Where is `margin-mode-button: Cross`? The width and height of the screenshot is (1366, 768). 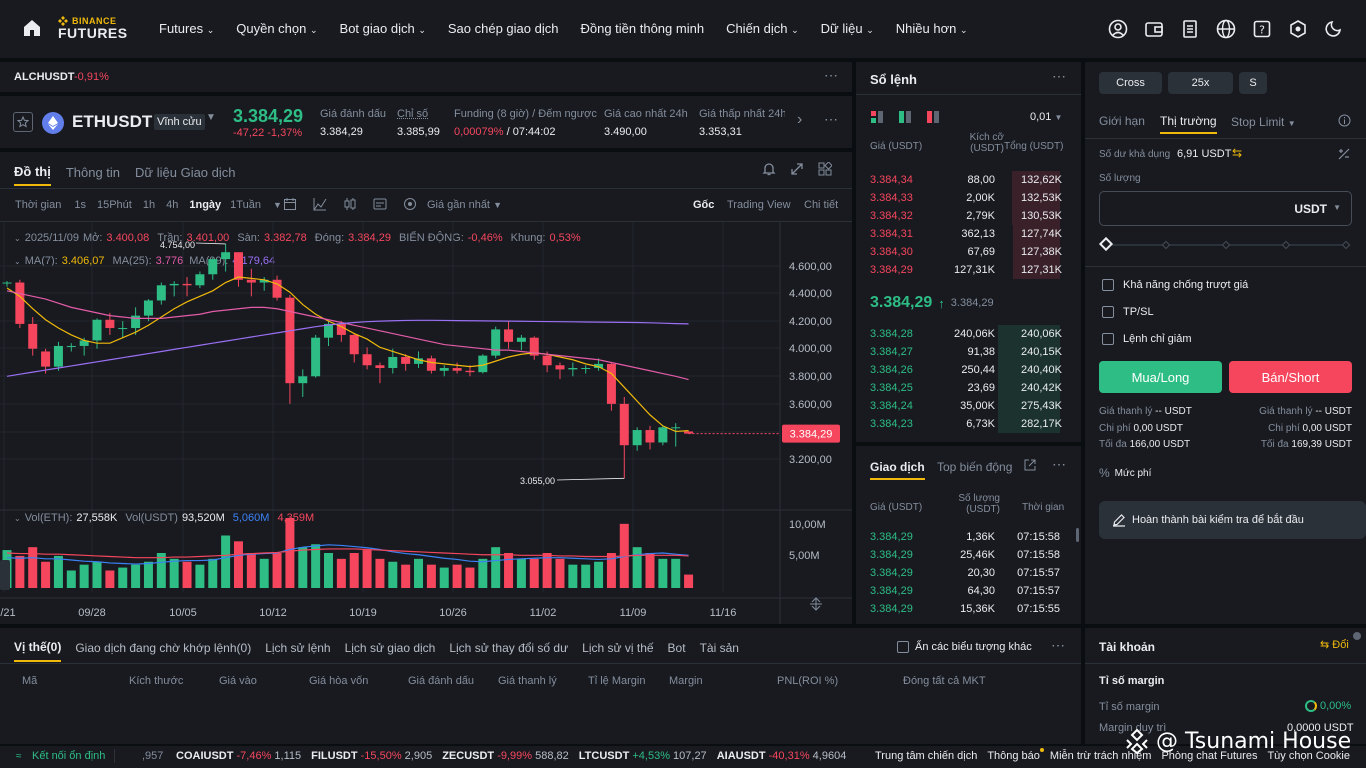
margin-mode-button: Cross is located at coordinates (1130, 83).